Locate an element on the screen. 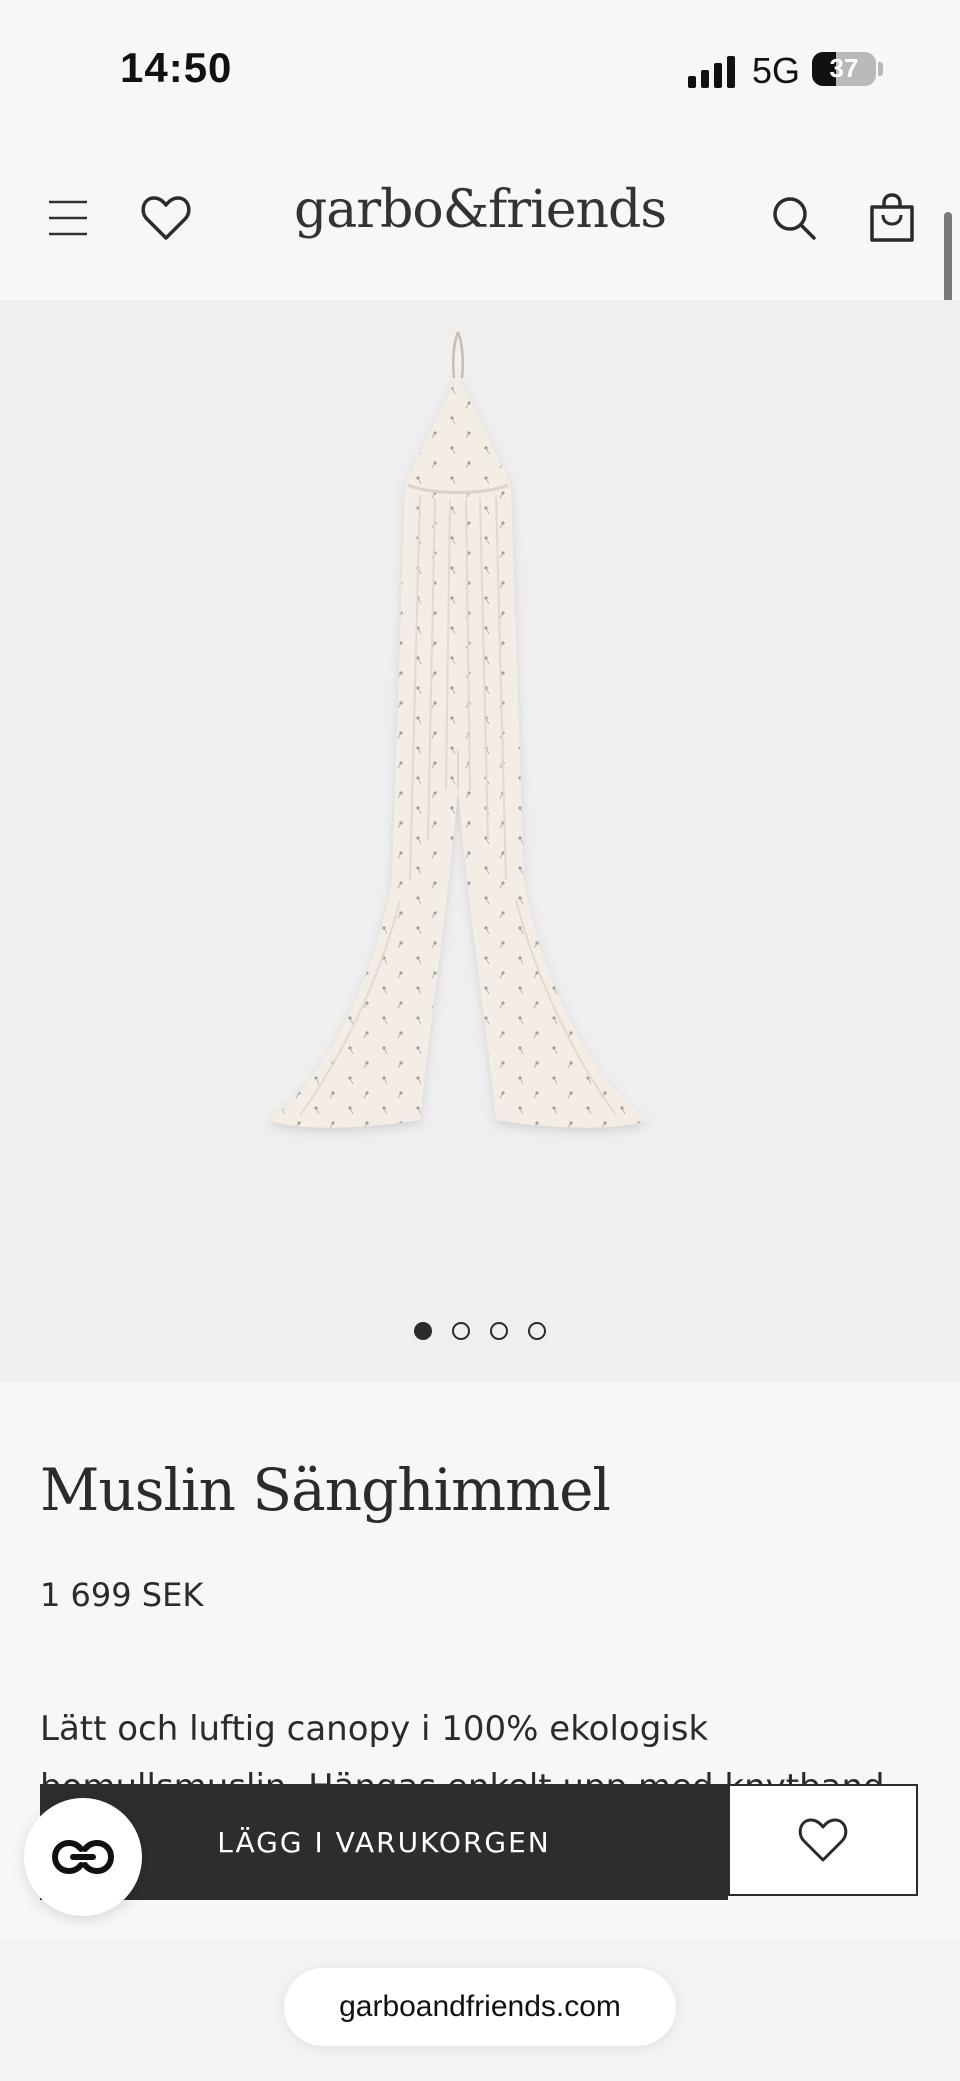 The height and width of the screenshot is (2081, 960). cellular-signal-icon is located at coordinates (711, 72).